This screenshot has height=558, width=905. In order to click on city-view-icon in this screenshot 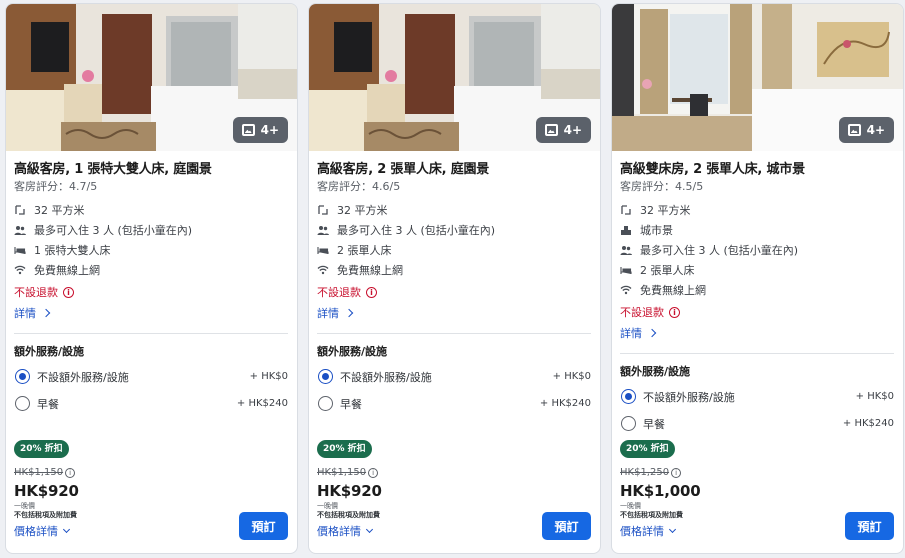, I will do `click(626, 230)`.